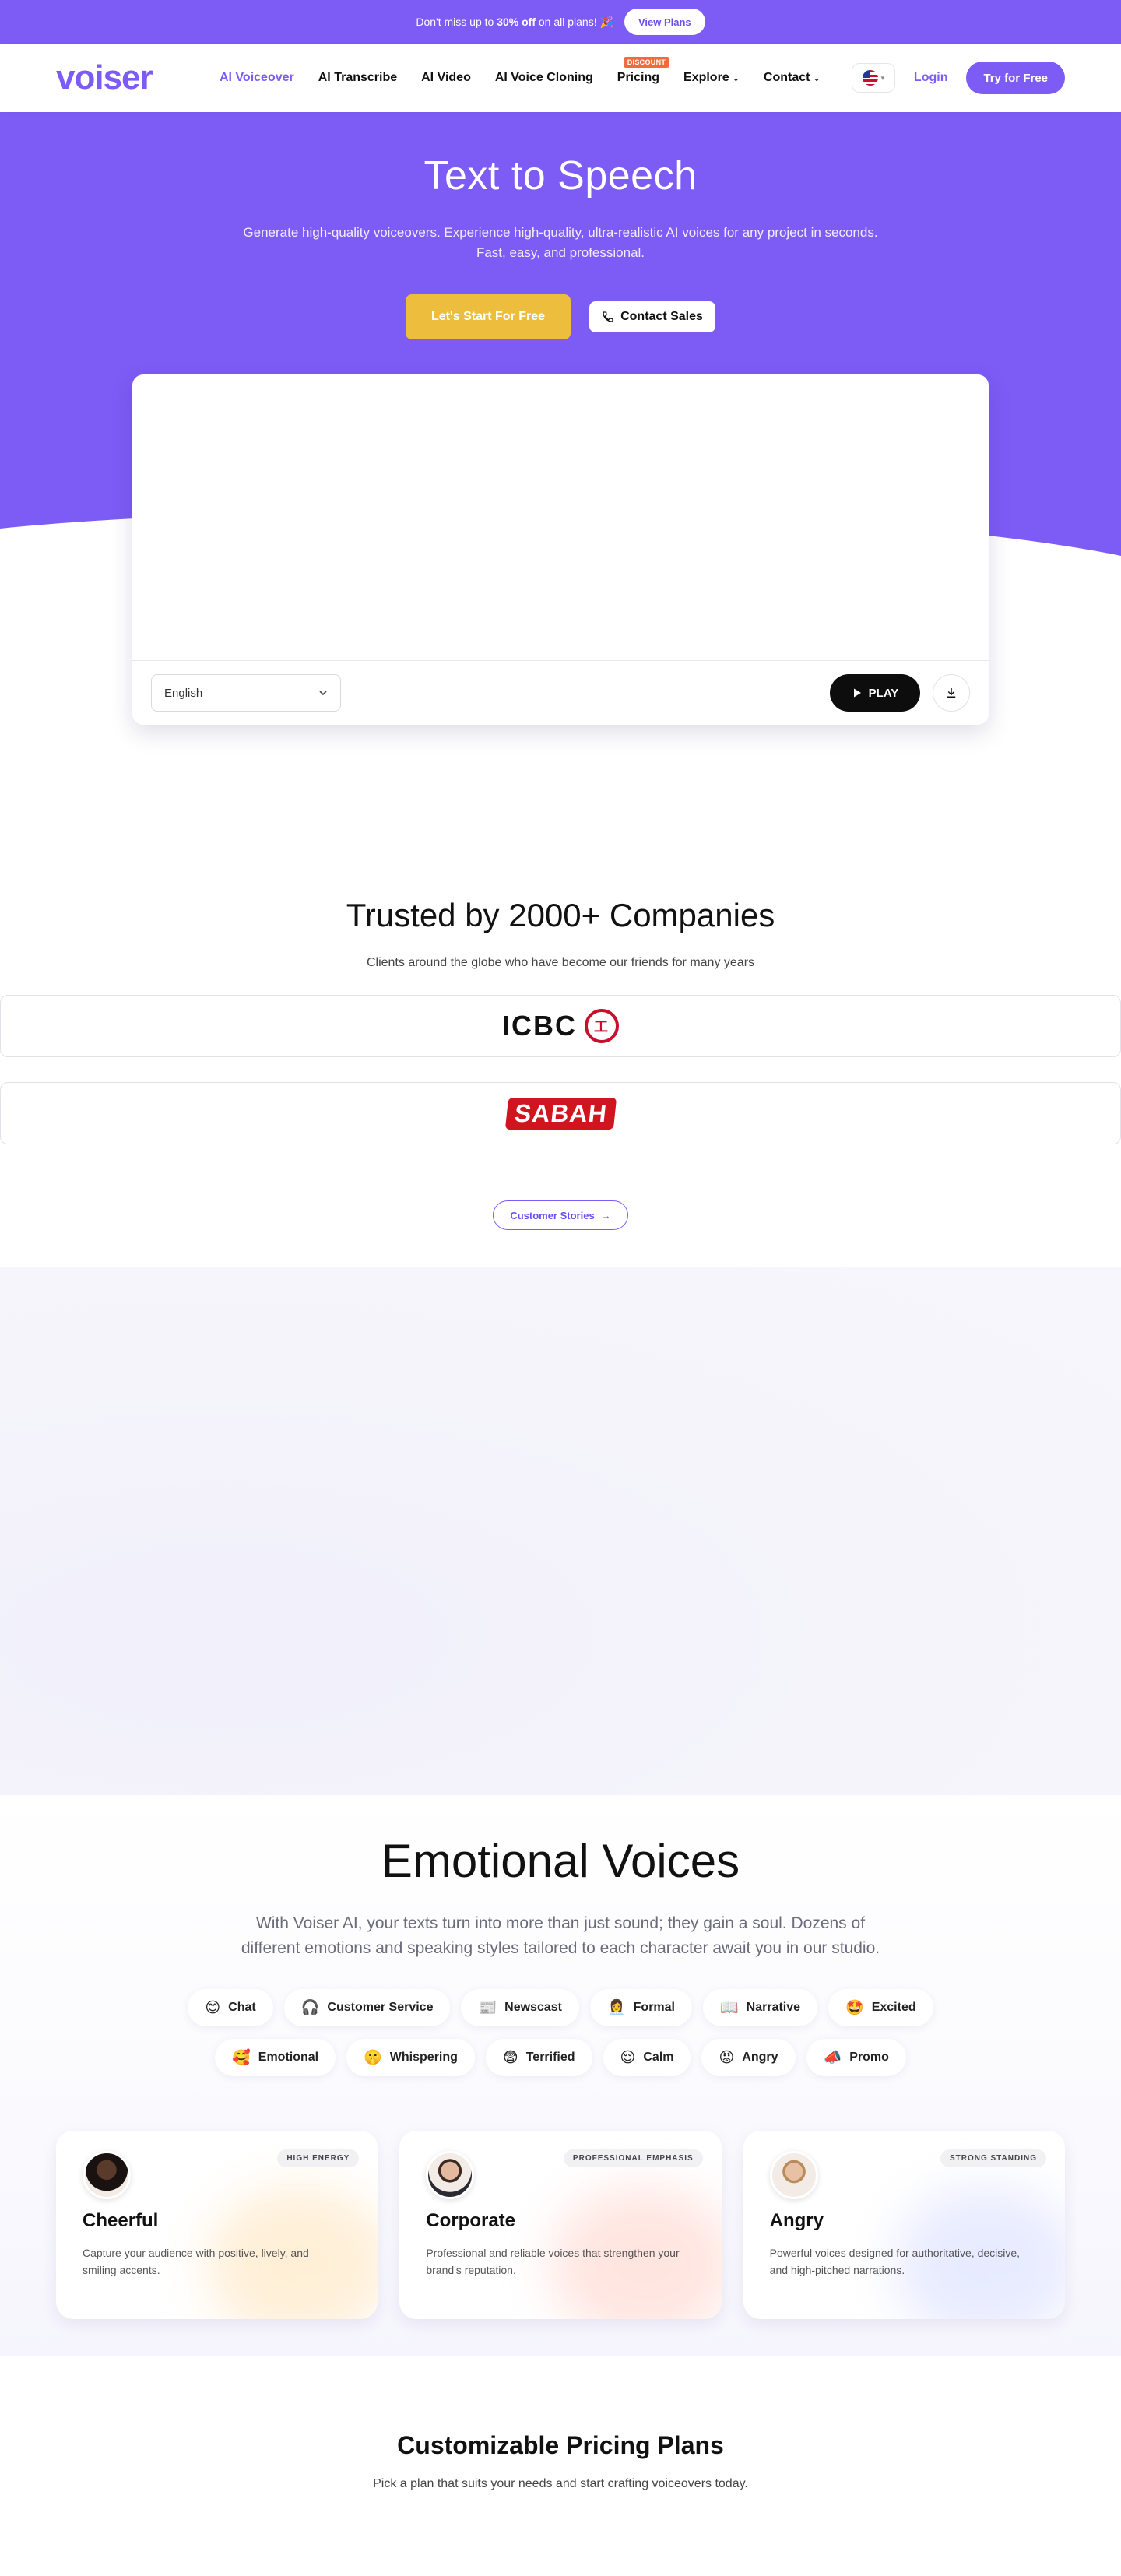  Describe the element at coordinates (958, 78) in the screenshot. I see `nav-right: ▾ Login Try for Free` at that location.